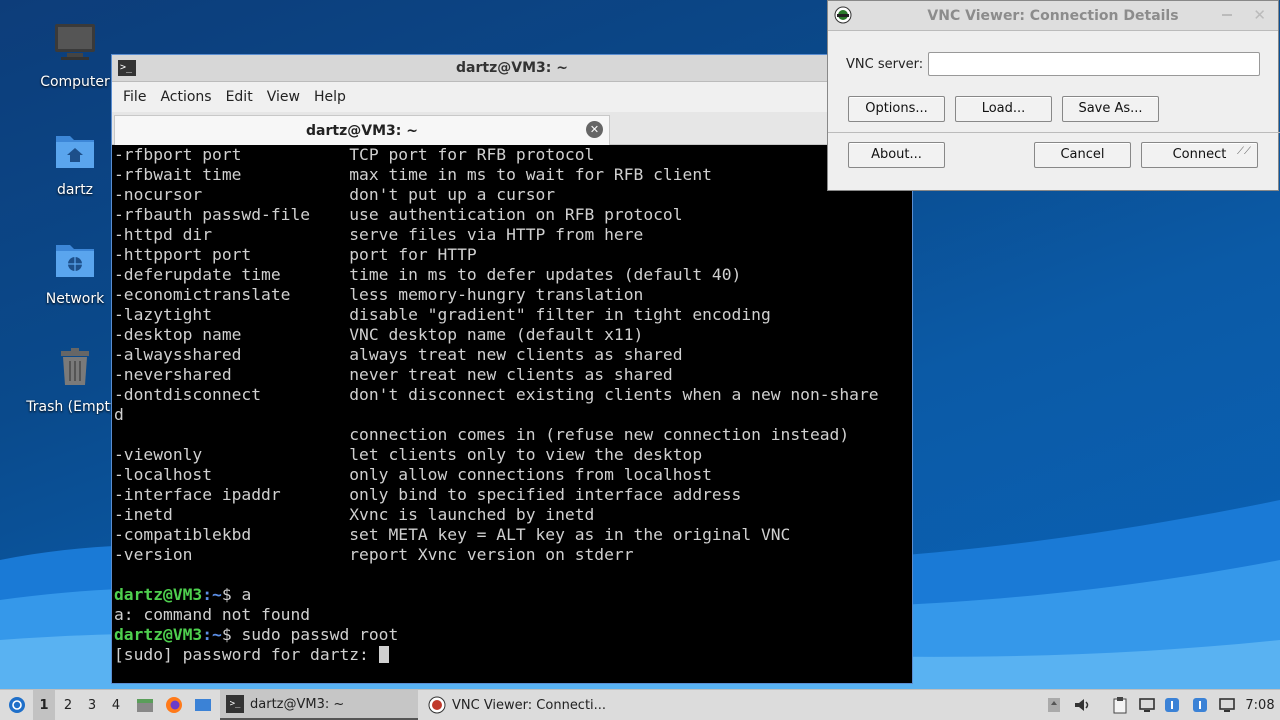  Describe the element at coordinates (212, 614) in the screenshot. I see `terminal-output-line: a: command not found` at that location.